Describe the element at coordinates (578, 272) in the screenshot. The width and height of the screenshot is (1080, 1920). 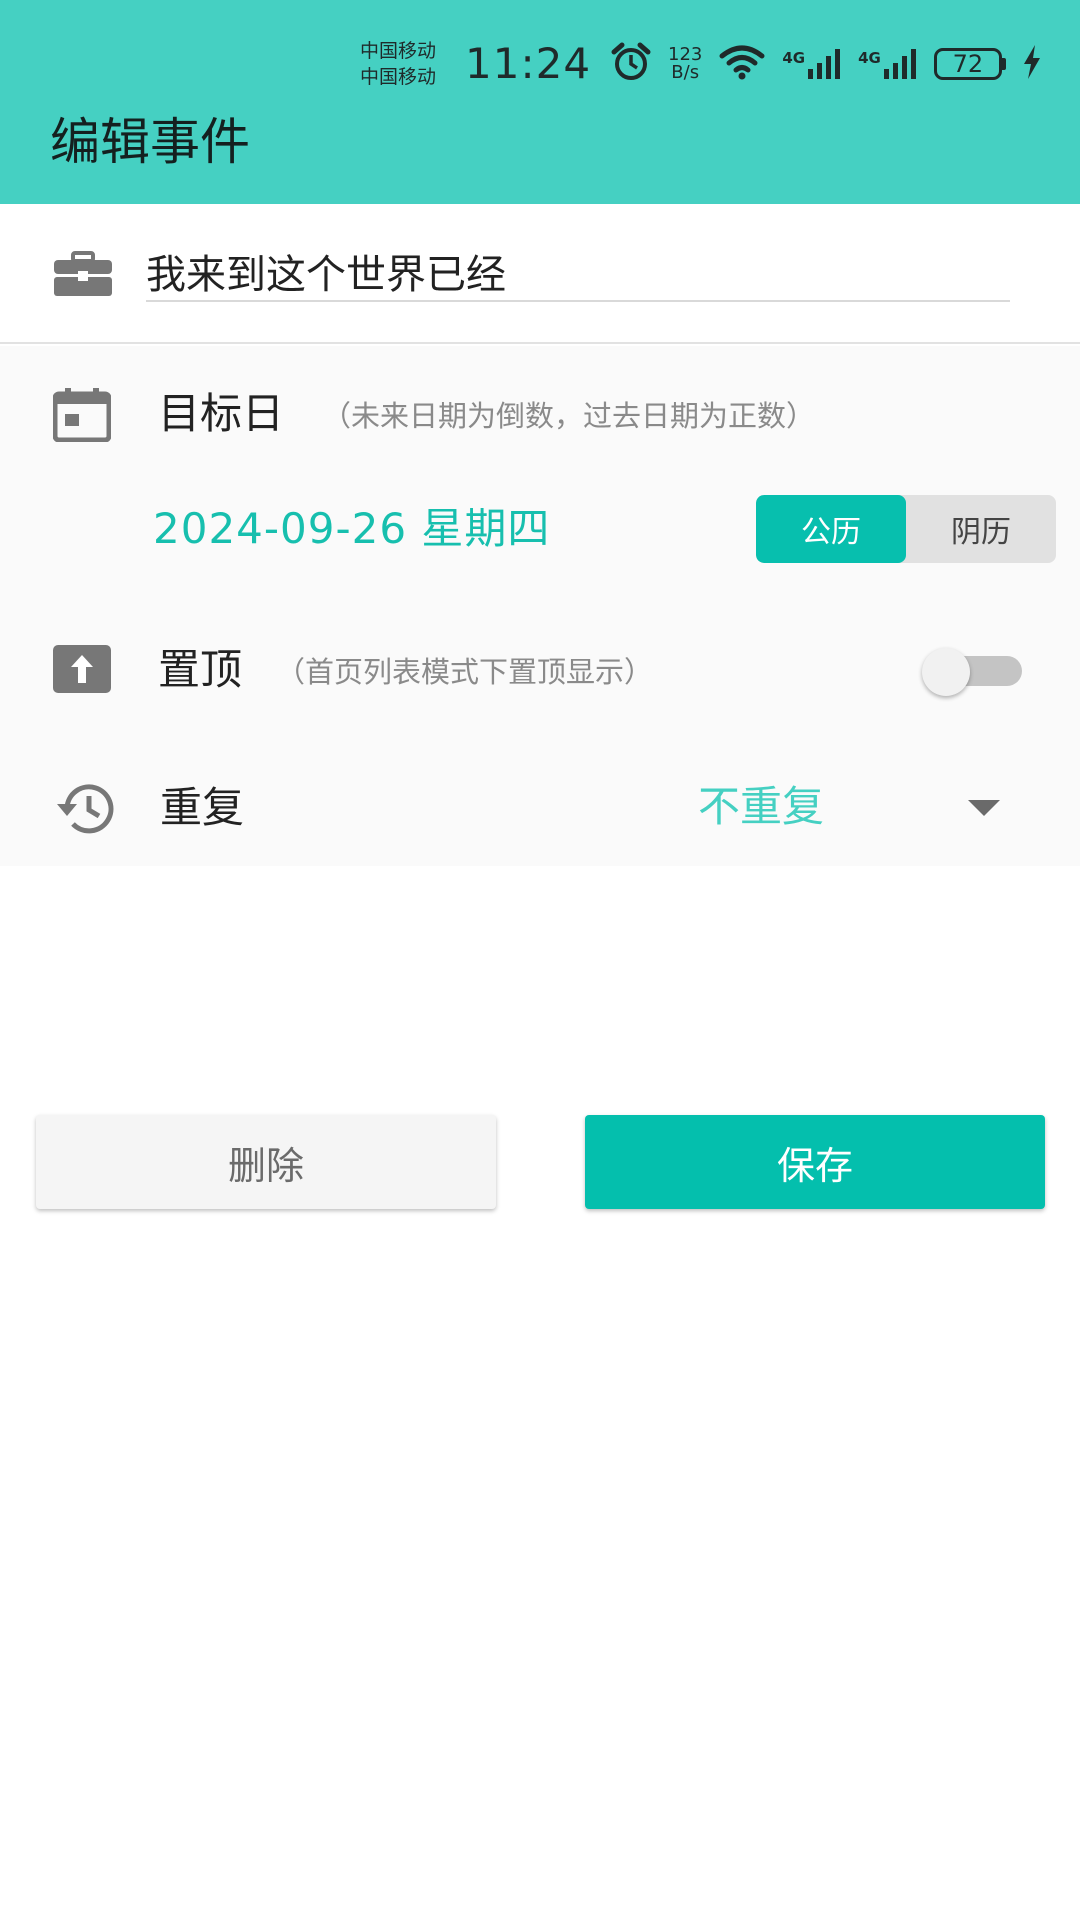
I see `event-title-input` at that location.